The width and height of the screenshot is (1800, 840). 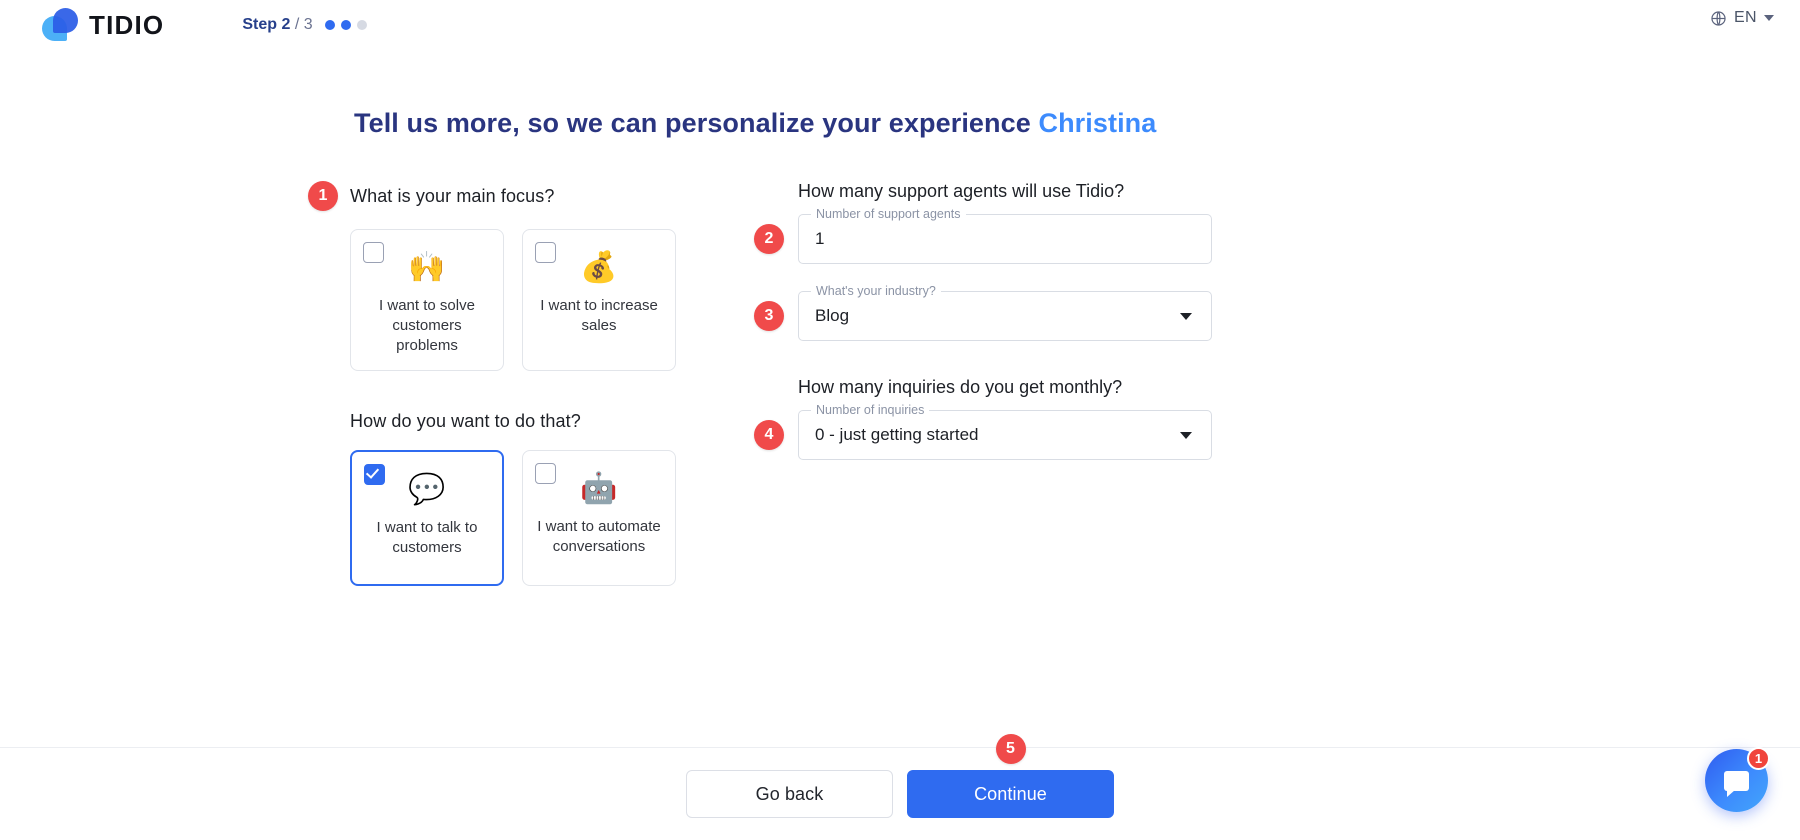 What do you see at coordinates (599, 315) in the screenshot?
I see `option-label-increase-sales: I want to increase sales` at bounding box center [599, 315].